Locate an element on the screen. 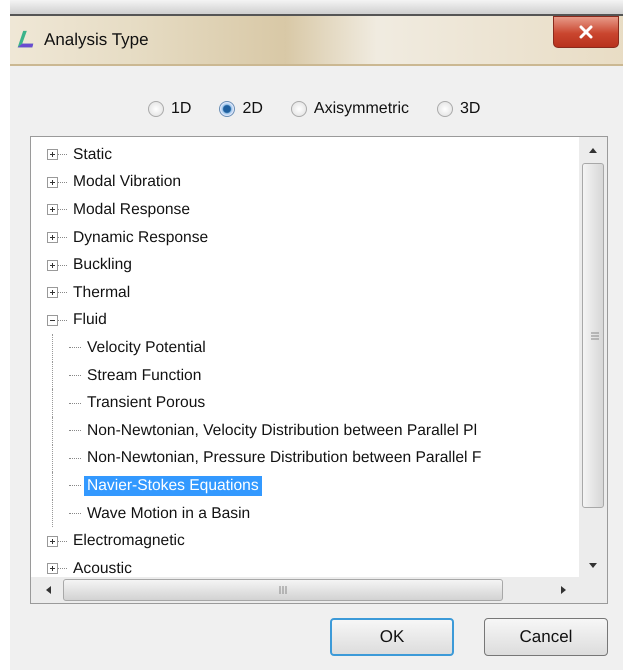 The image size is (623, 670). radio-label: 3D is located at coordinates (470, 109).